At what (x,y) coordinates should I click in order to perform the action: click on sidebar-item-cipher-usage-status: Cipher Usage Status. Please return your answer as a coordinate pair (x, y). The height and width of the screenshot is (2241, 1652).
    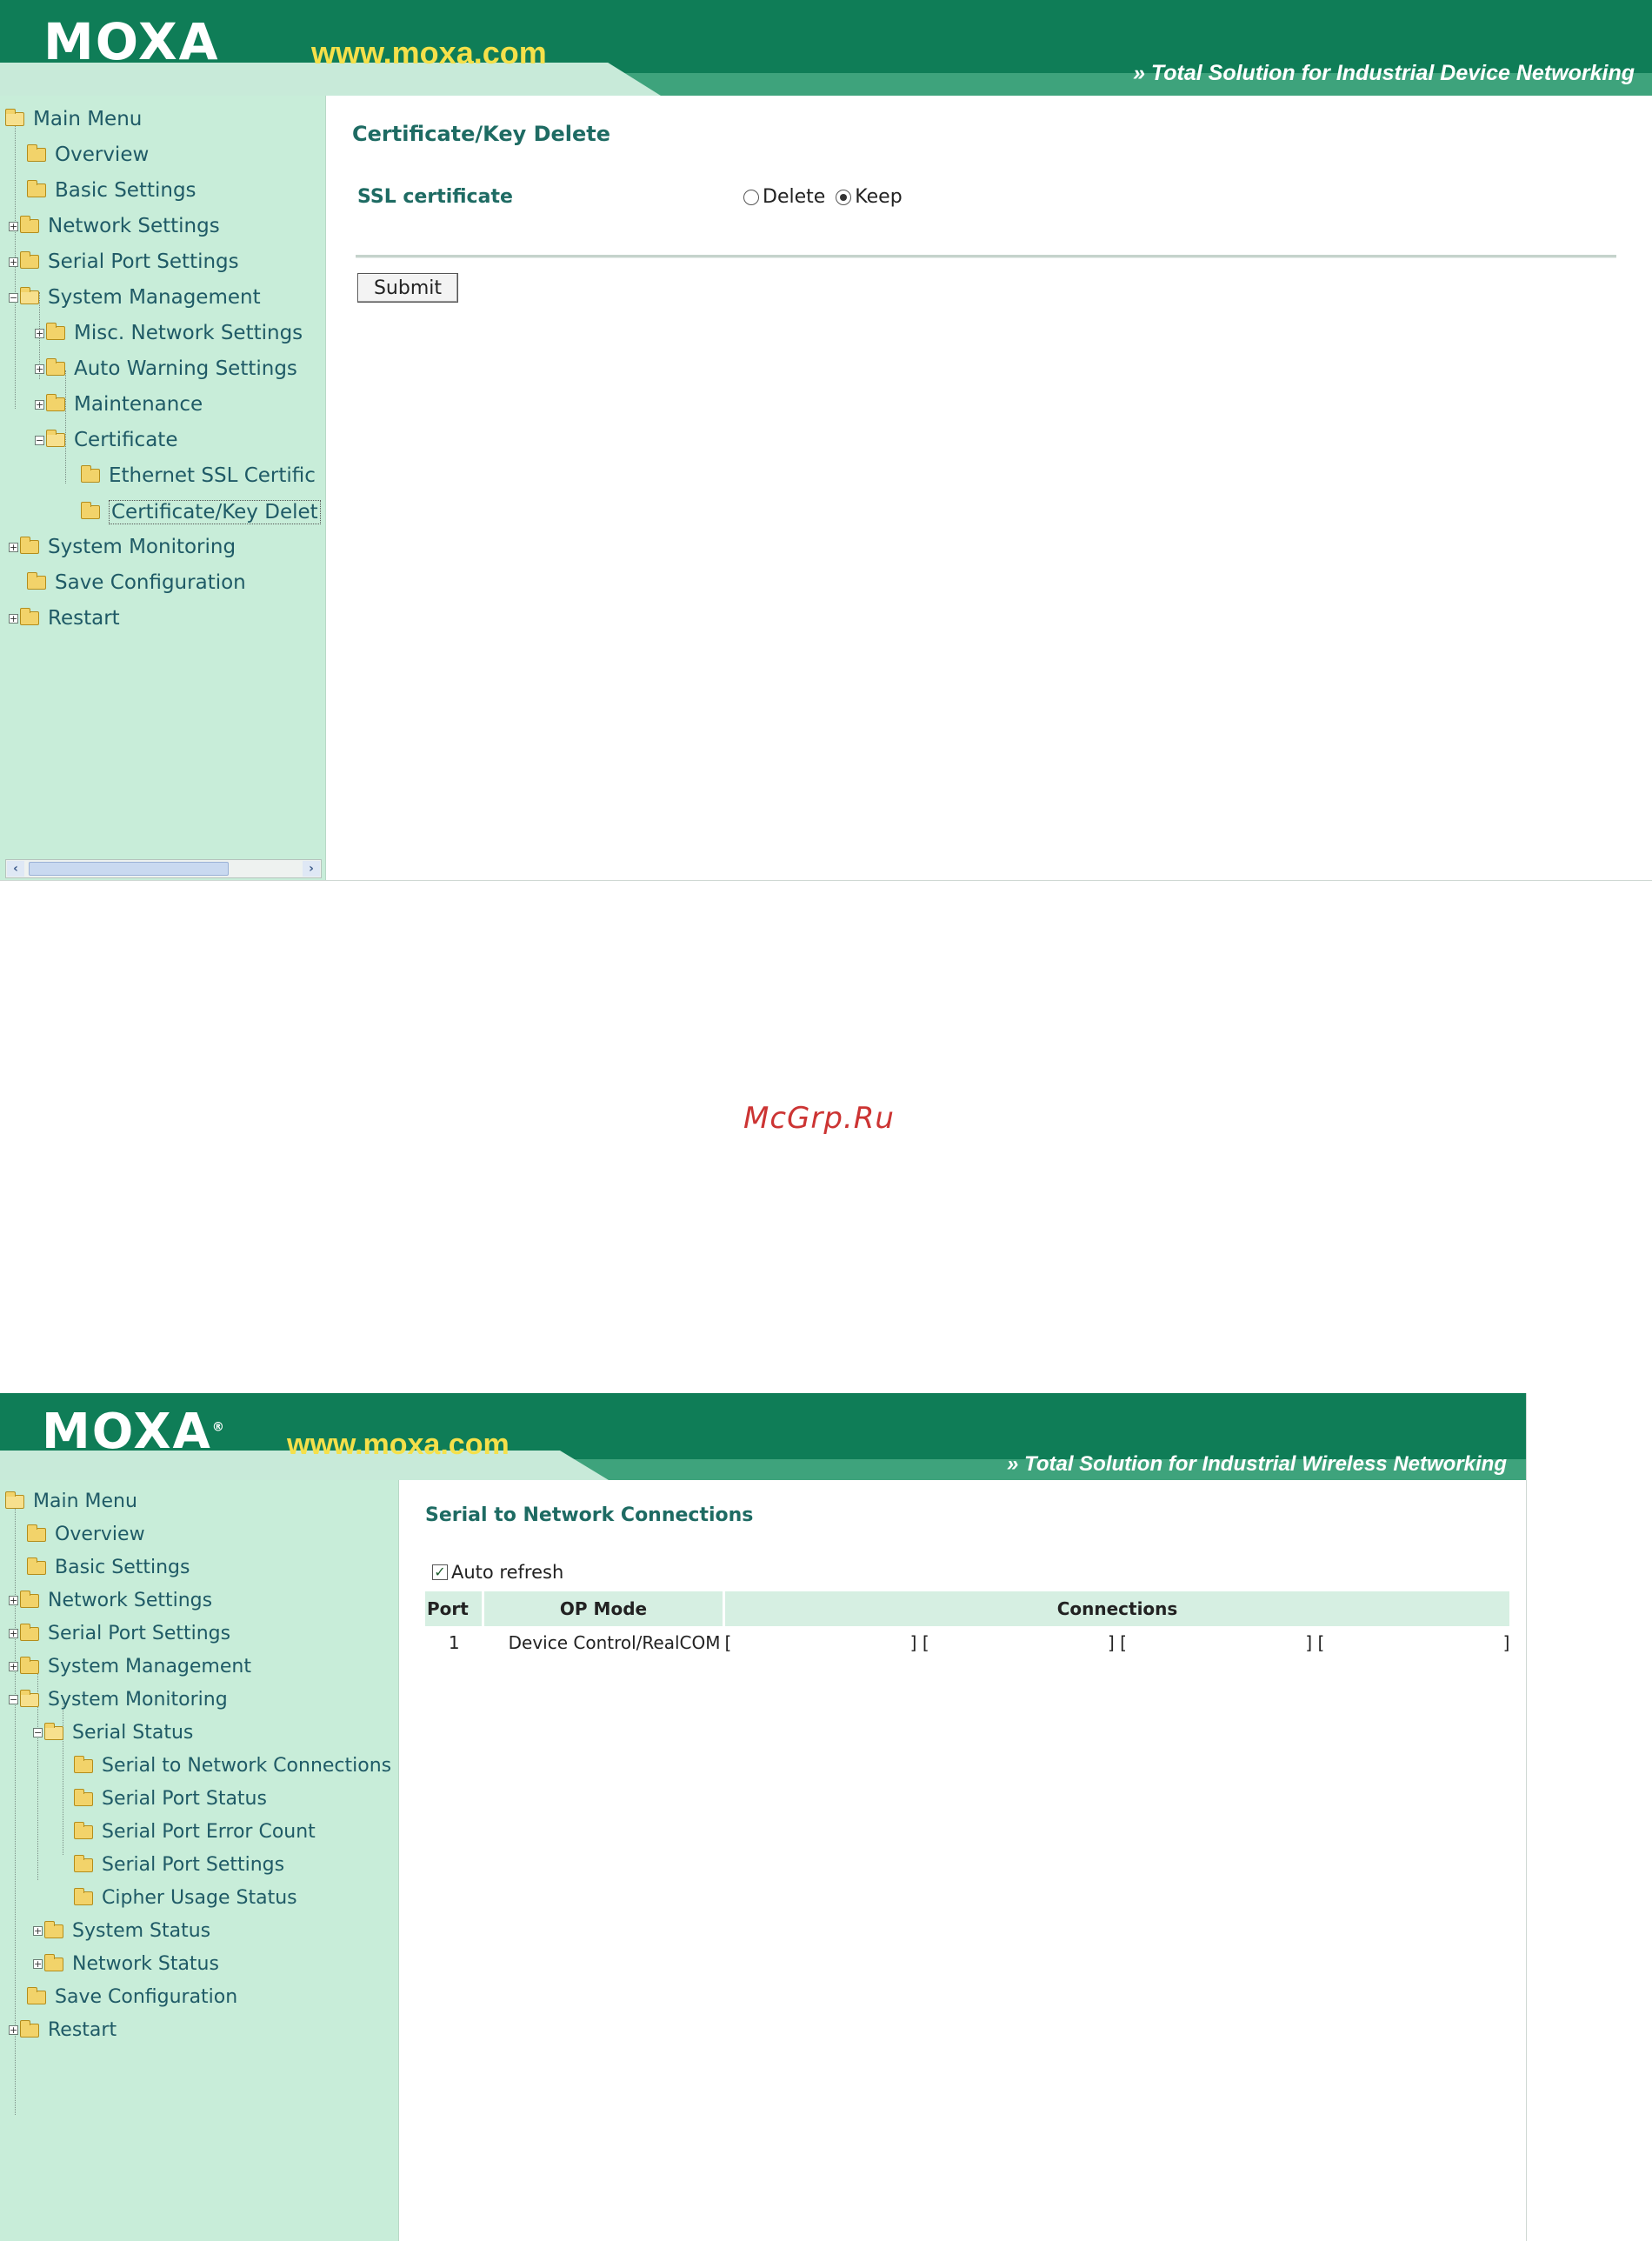
    Looking at the image, I should click on (180, 1898).